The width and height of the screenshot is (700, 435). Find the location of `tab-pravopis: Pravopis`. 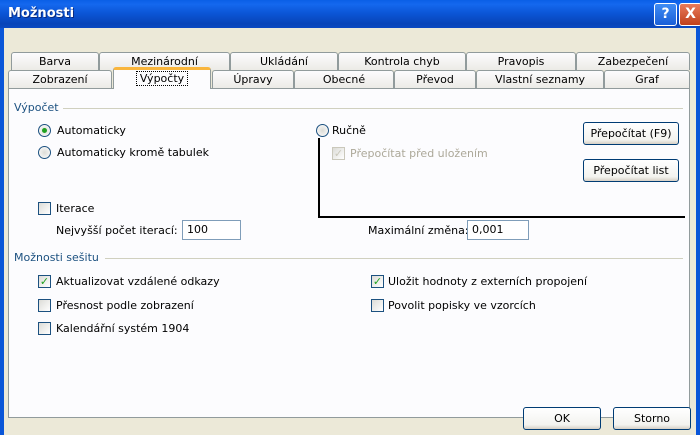

tab-pravopis: Pravopis is located at coordinates (521, 61).